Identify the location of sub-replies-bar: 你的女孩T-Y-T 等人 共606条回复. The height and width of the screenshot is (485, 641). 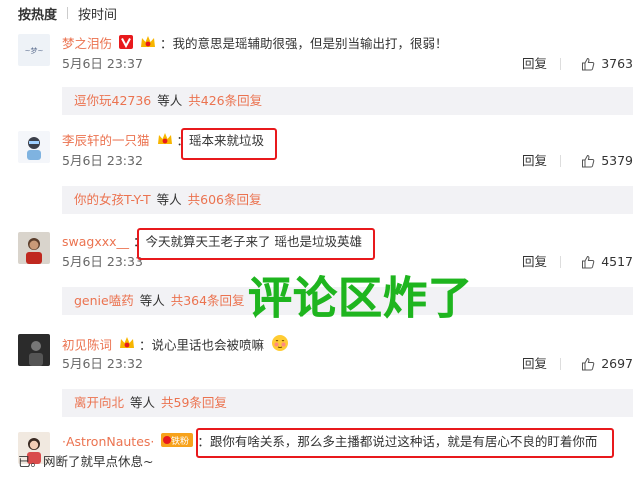
(347, 200).